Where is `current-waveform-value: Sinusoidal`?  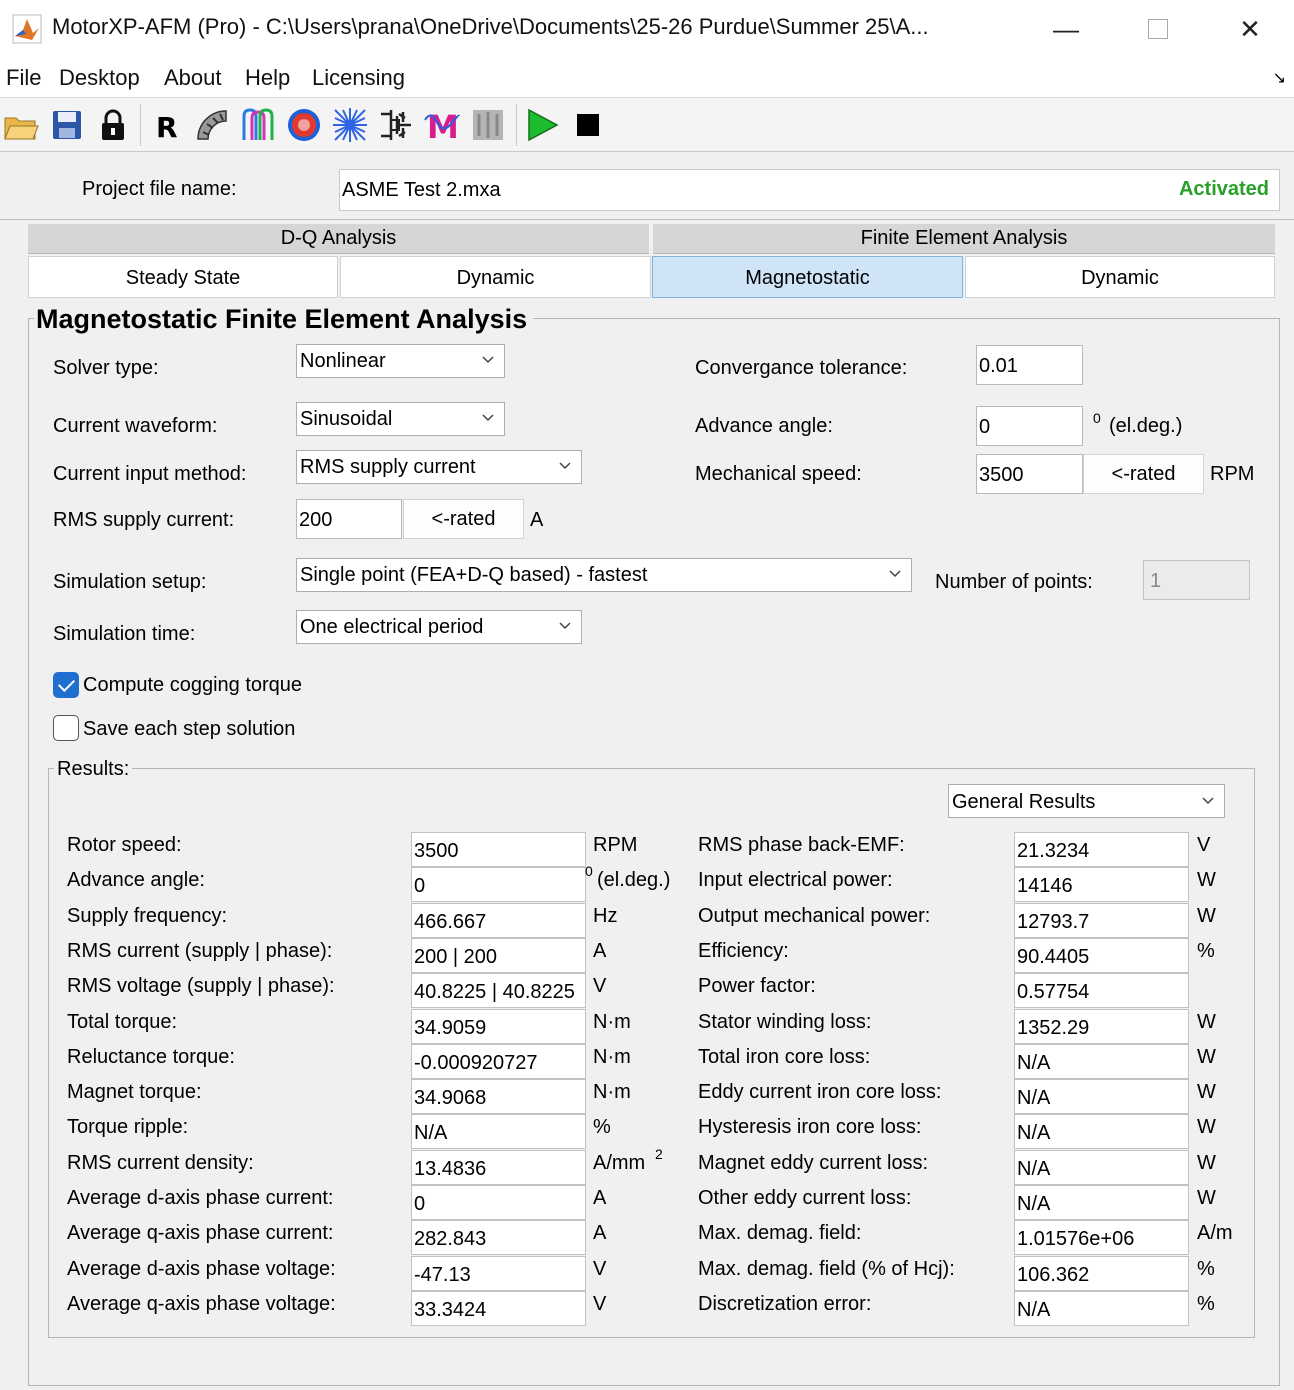 current-waveform-value: Sinusoidal is located at coordinates (346, 419).